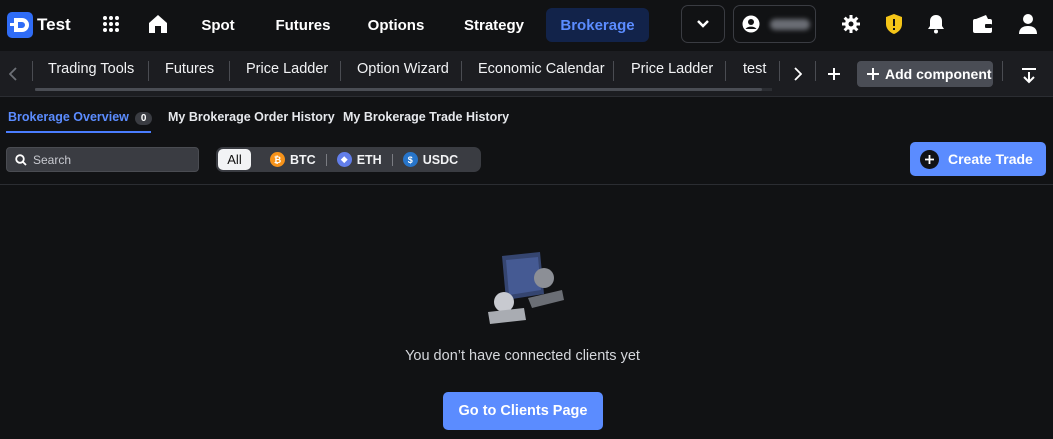 The image size is (1053, 439). Describe the element at coordinates (751, 24) in the screenshot. I see `user-circle-icon` at that location.